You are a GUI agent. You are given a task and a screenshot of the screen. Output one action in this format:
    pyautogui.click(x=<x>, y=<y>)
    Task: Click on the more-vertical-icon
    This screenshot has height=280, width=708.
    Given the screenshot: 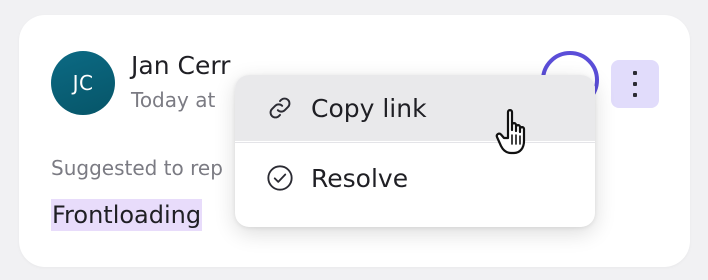 What is the action you would take?
    pyautogui.click(x=635, y=84)
    